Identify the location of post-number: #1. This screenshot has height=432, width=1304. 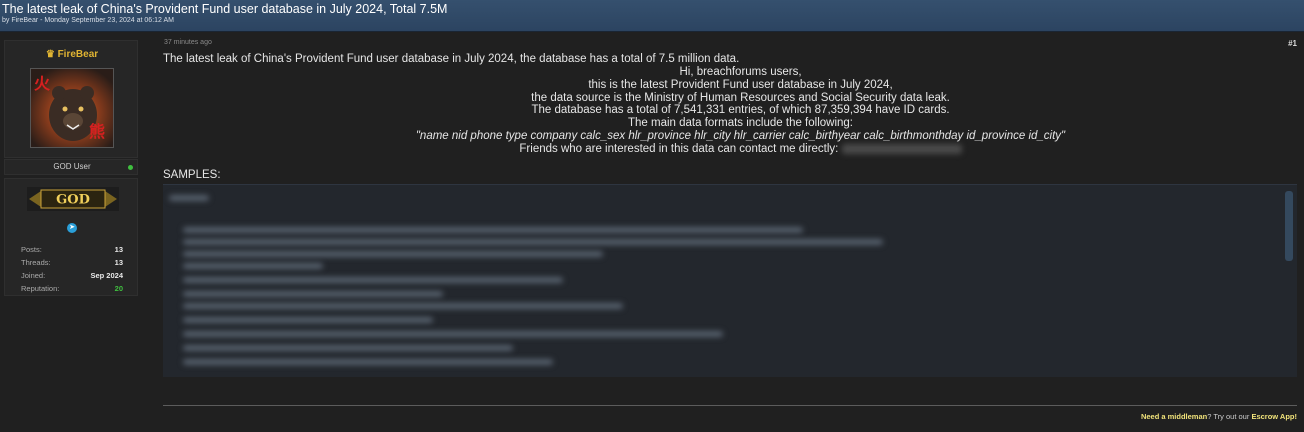
(1292, 43).